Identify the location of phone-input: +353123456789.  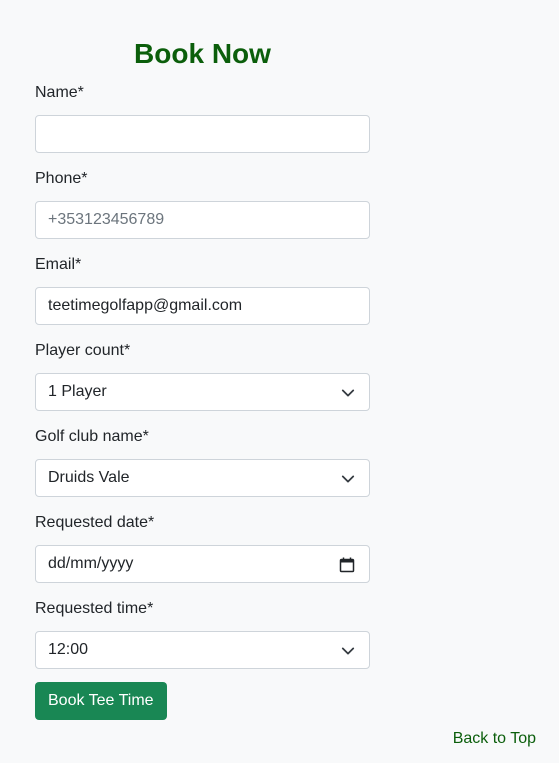
(202, 220).